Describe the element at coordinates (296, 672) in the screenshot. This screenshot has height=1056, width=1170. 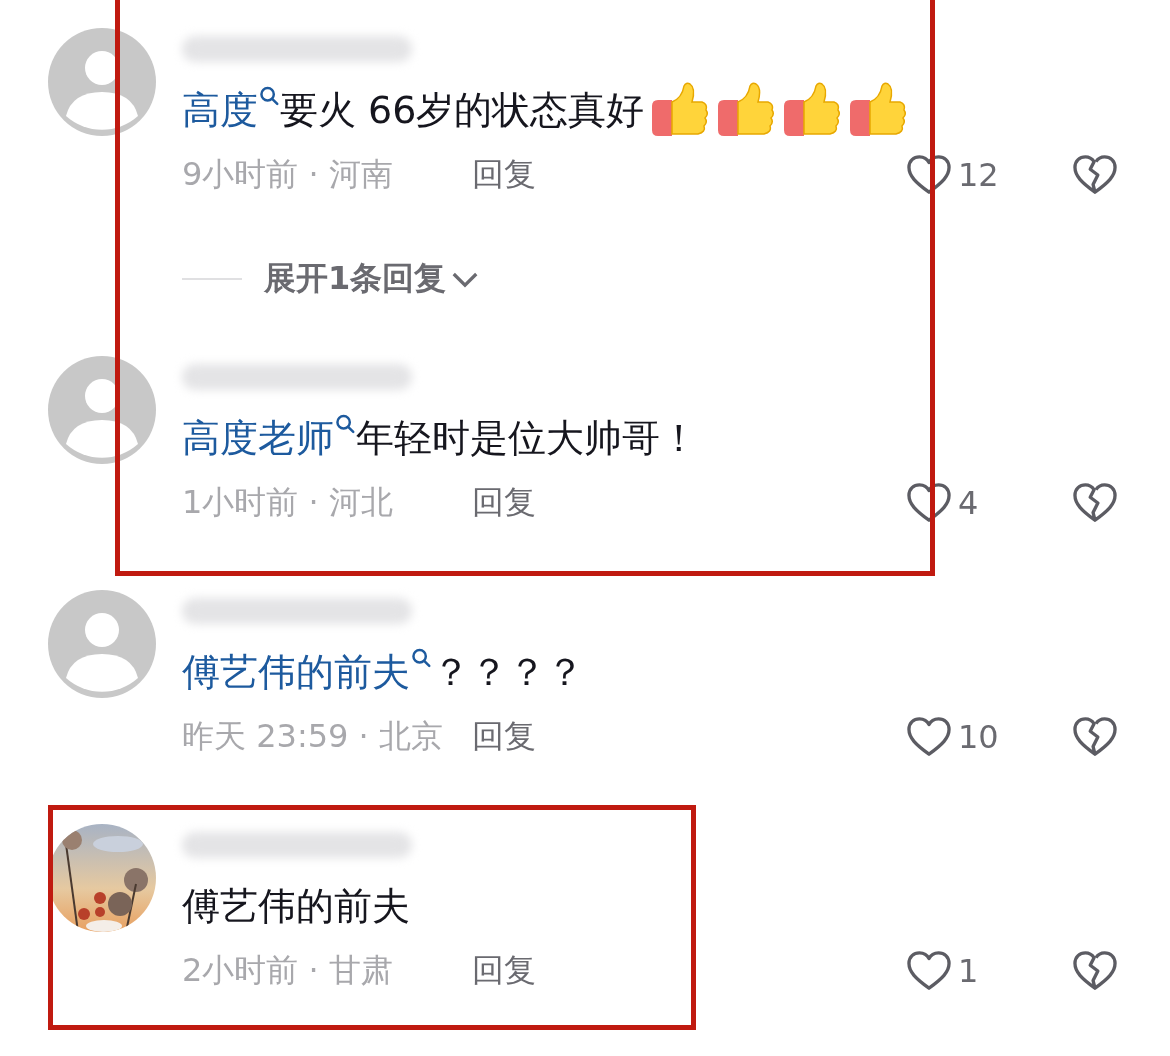
I see `mention-link: 傅艺伟的前夫` at that location.